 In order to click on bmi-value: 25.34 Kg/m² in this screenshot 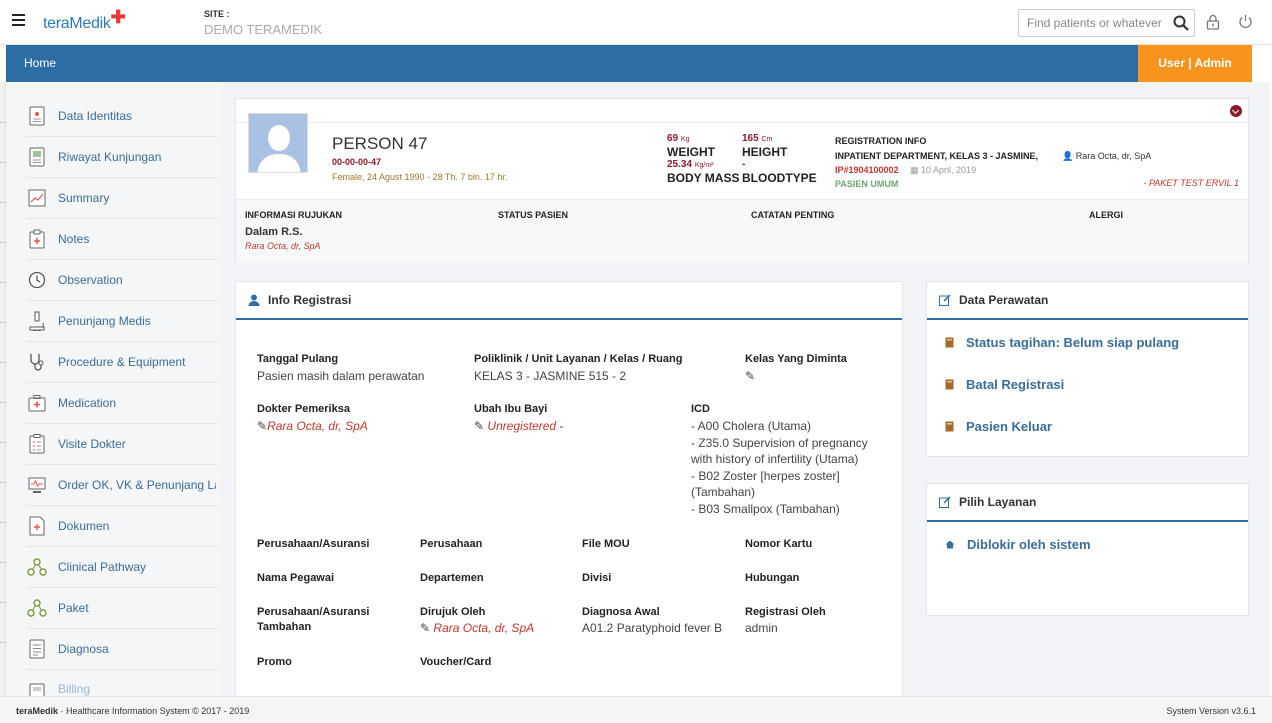, I will do `click(690, 164)`.